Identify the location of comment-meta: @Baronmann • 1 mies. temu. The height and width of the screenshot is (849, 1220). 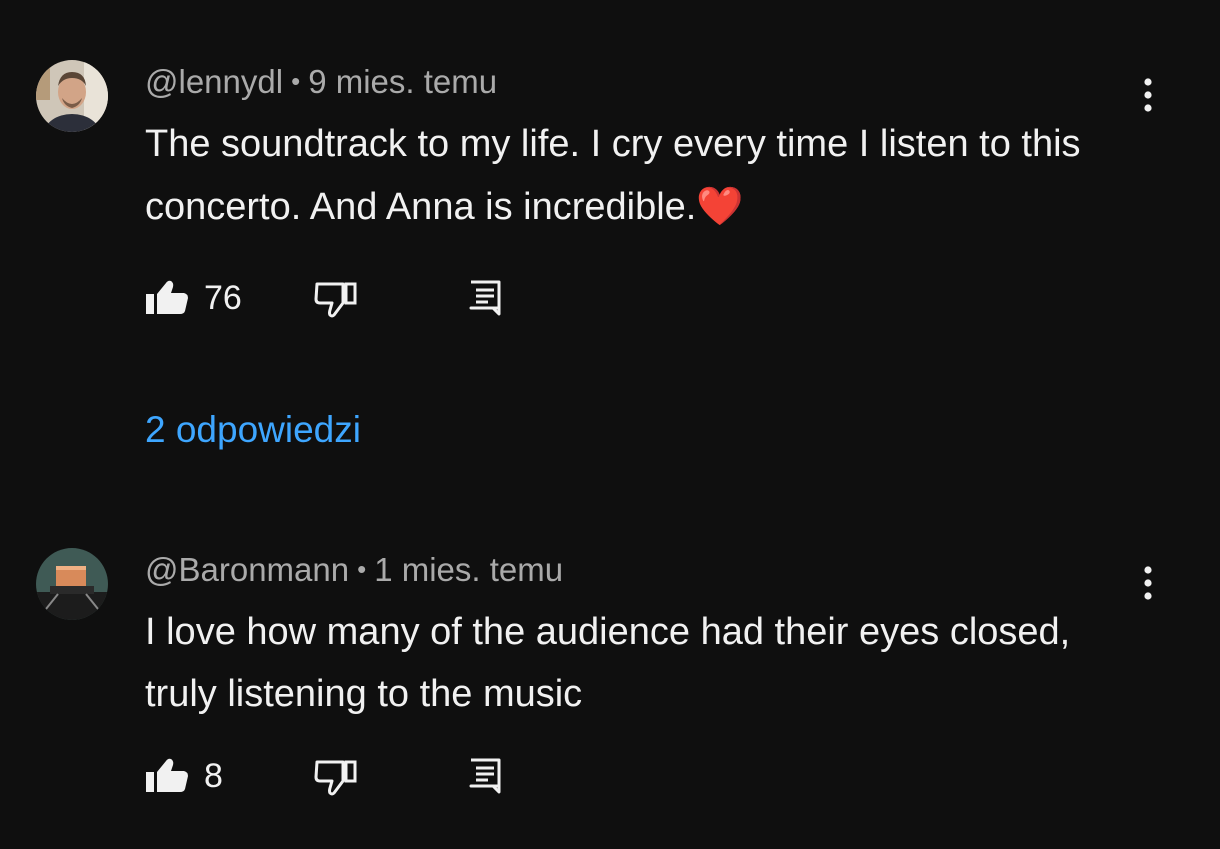
(354, 569).